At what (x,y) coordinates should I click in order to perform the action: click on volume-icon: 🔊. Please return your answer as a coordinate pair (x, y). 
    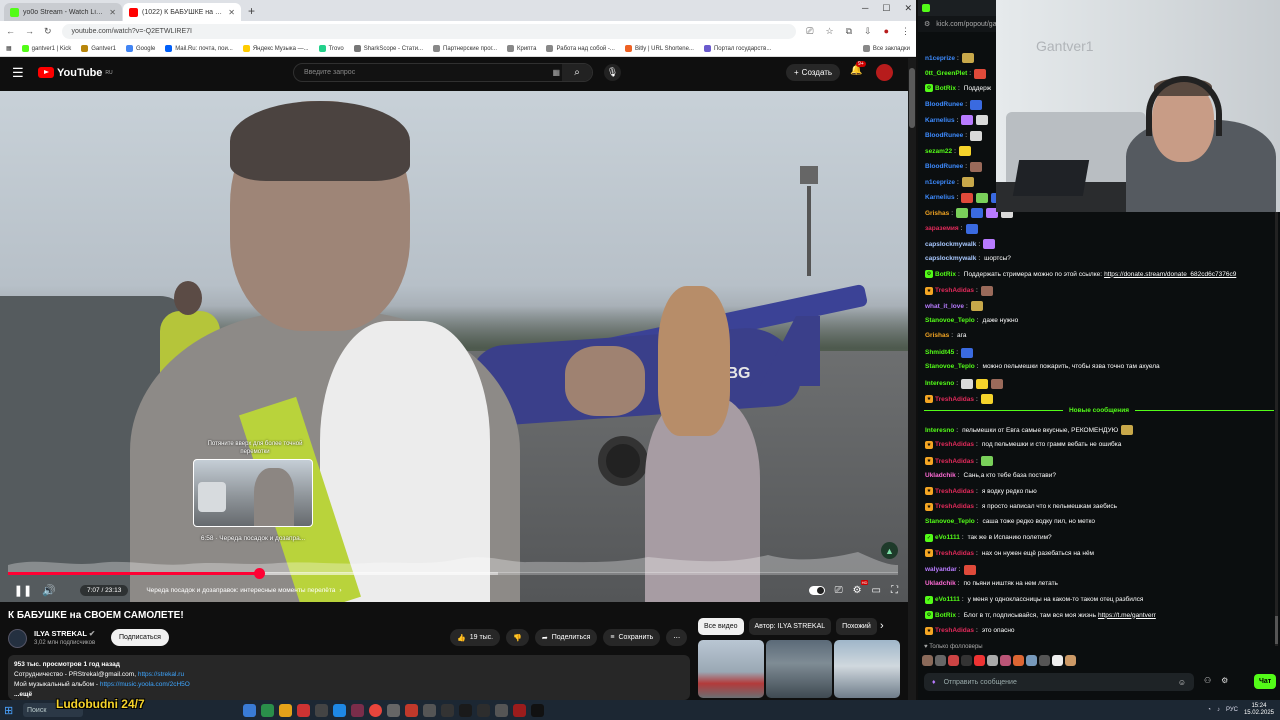
    Looking at the image, I should click on (49, 590).